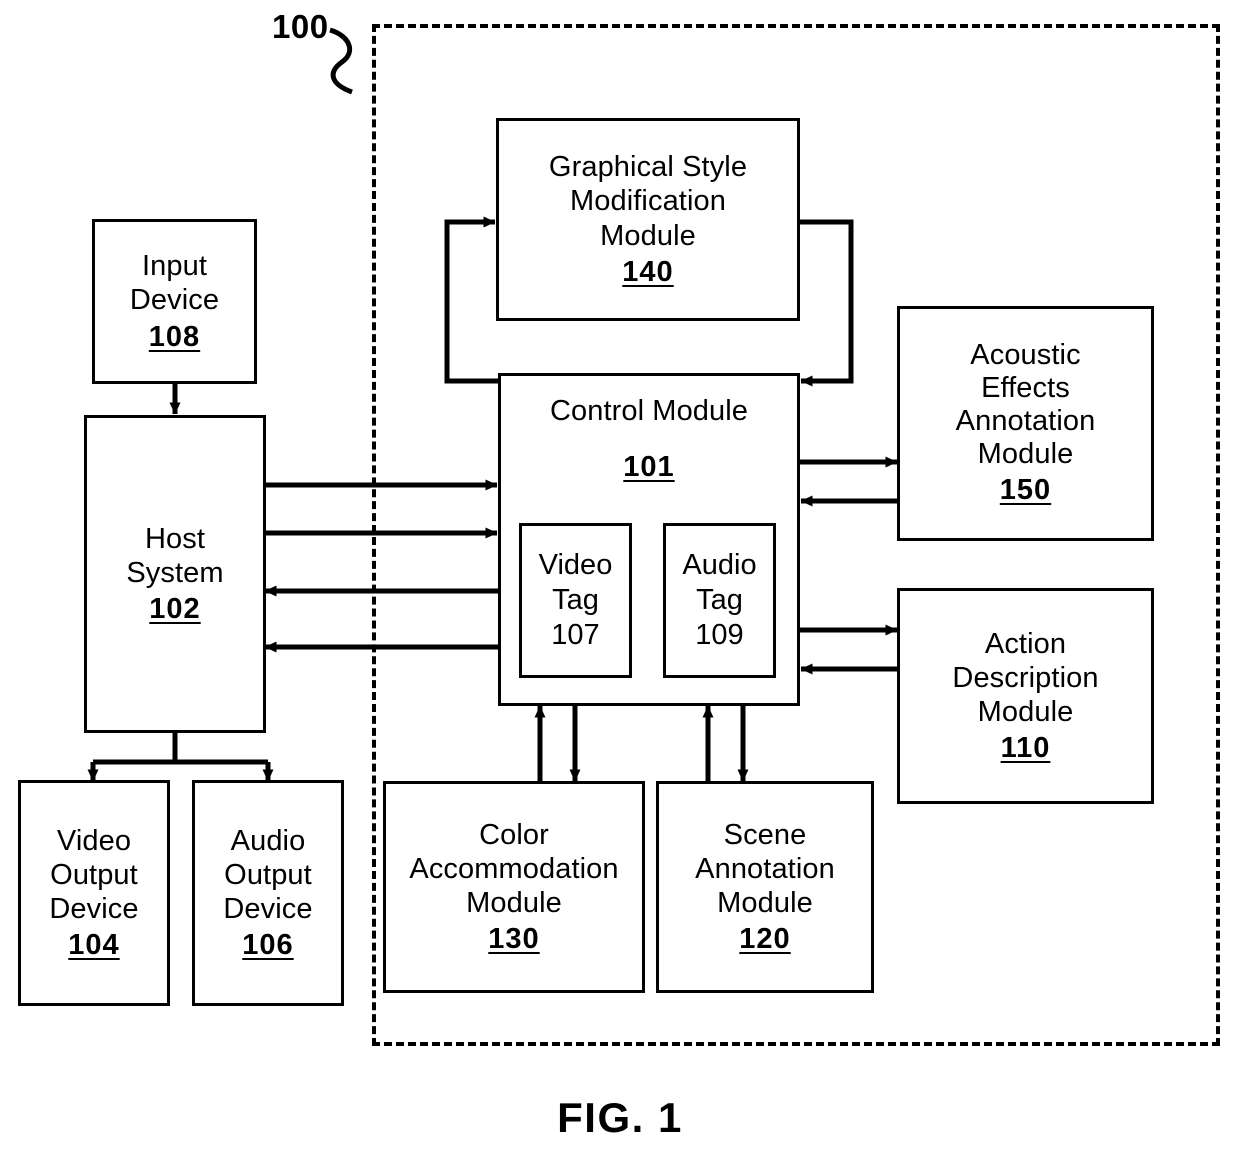  Describe the element at coordinates (268, 874) in the screenshot. I see `block-audio-output-device-title: Audio Output Device` at that location.